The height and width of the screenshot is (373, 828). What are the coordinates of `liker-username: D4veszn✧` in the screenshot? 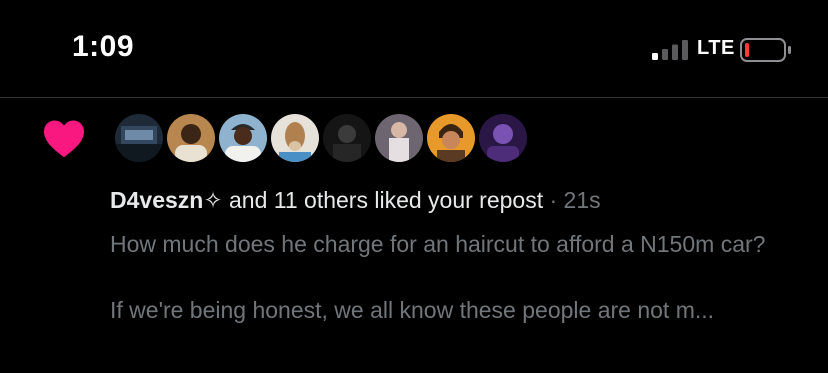 It's located at (166, 200).